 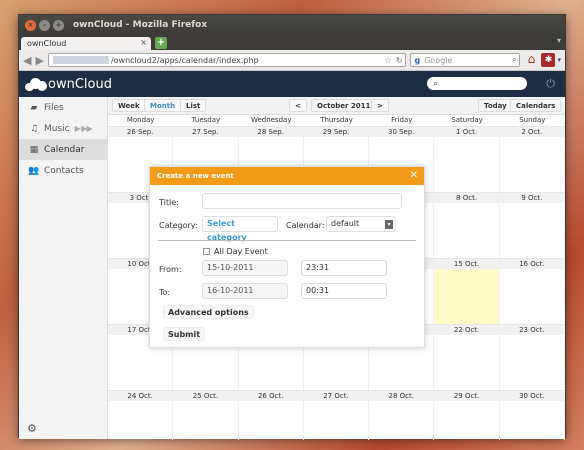 What do you see at coordinates (58, 25) in the screenshot?
I see `window-maximize-button: +` at bounding box center [58, 25].